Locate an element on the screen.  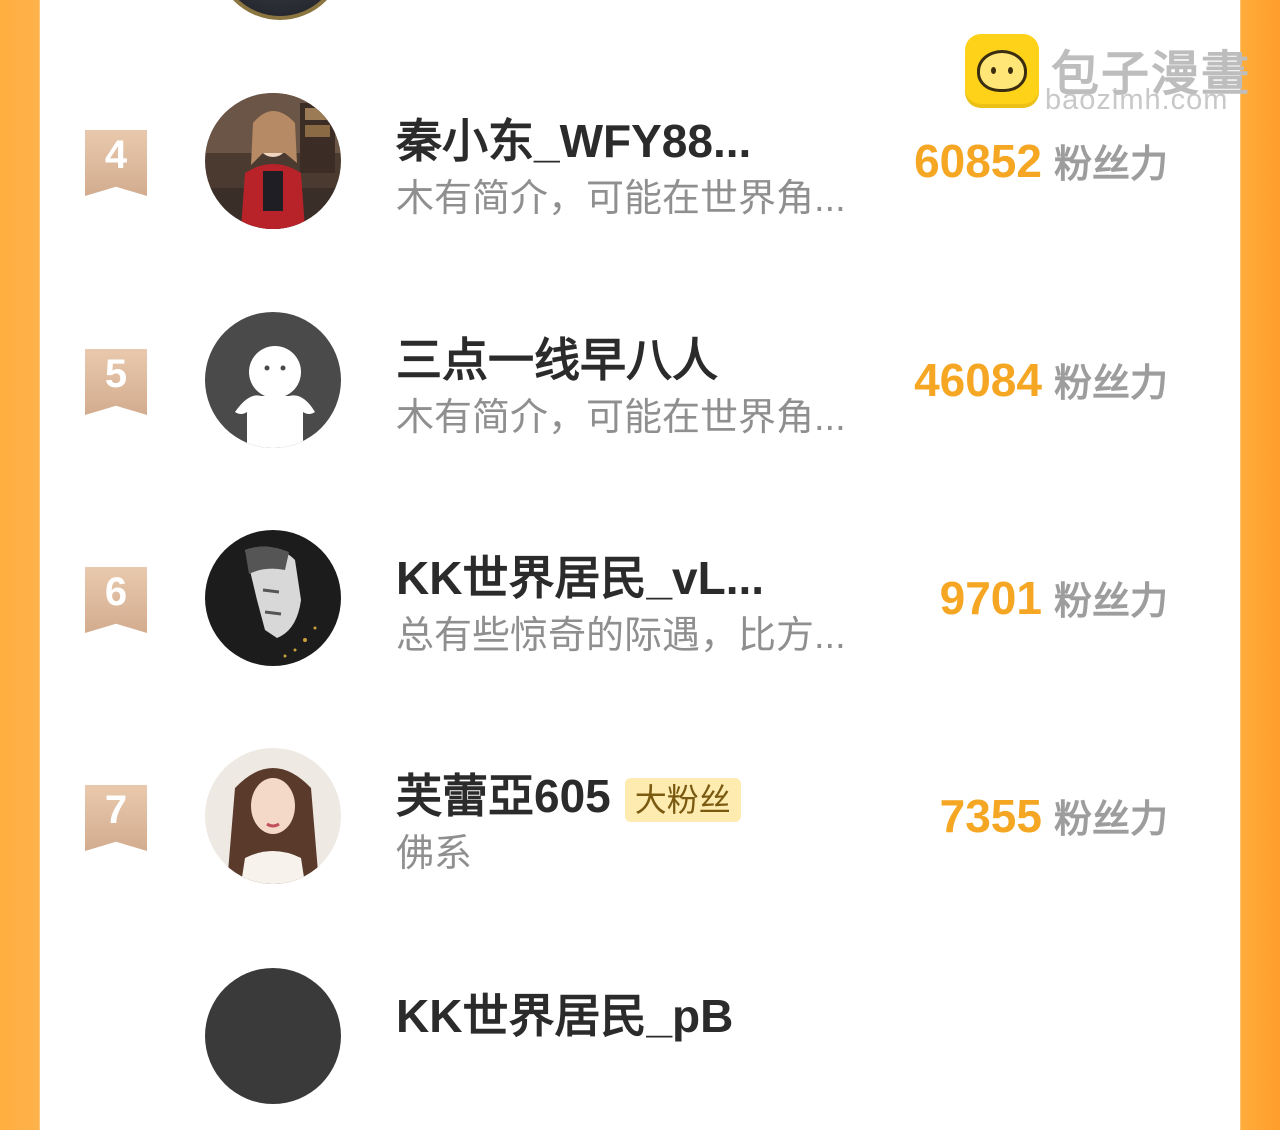
big-fan-badge: 大粉丝 is located at coordinates (682, 799).